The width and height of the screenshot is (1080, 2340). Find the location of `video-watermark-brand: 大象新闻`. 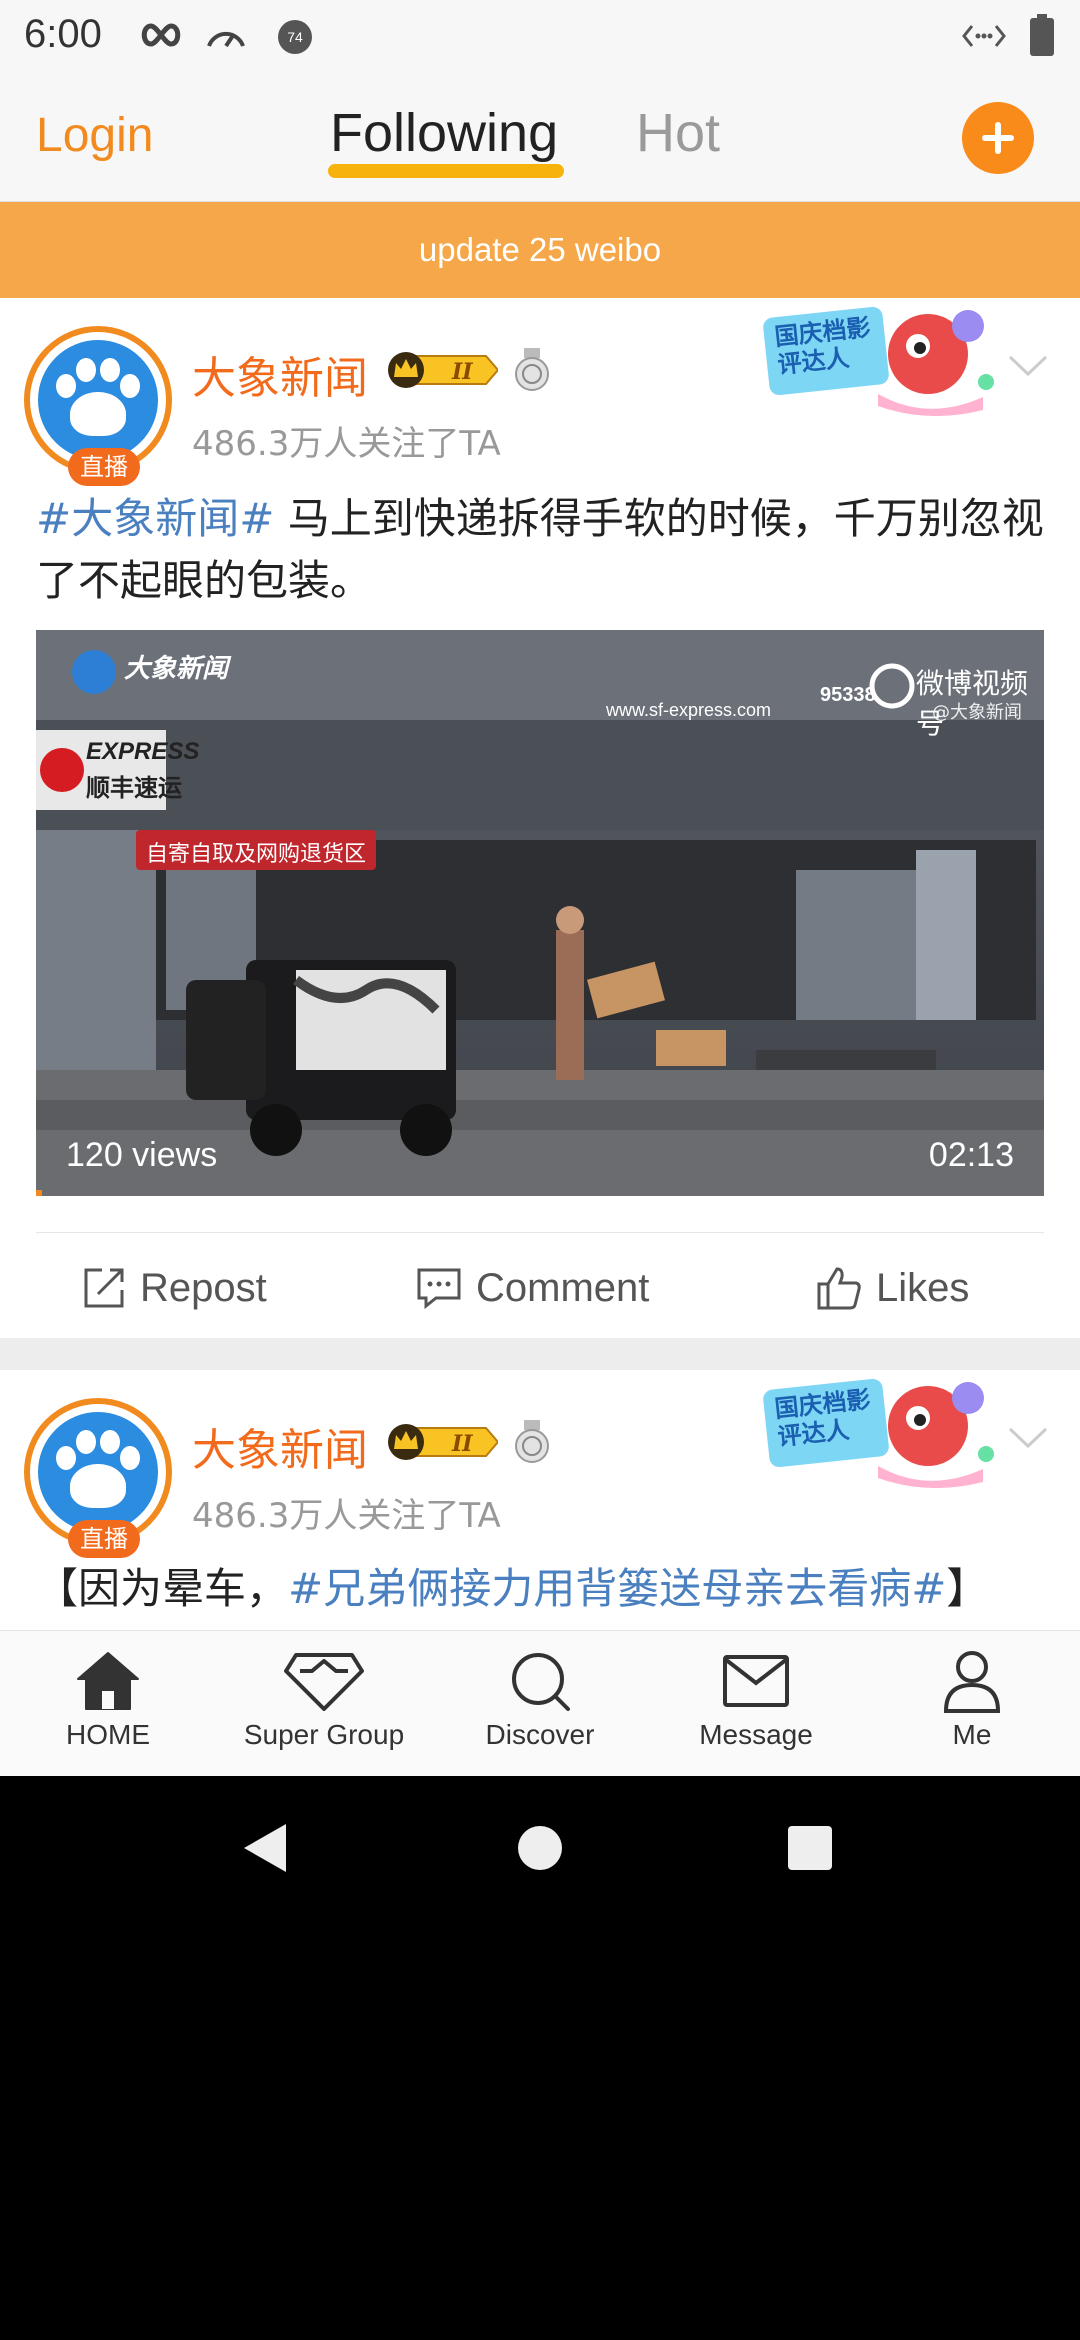

video-watermark-brand: 大象新闻 is located at coordinates (176, 669).